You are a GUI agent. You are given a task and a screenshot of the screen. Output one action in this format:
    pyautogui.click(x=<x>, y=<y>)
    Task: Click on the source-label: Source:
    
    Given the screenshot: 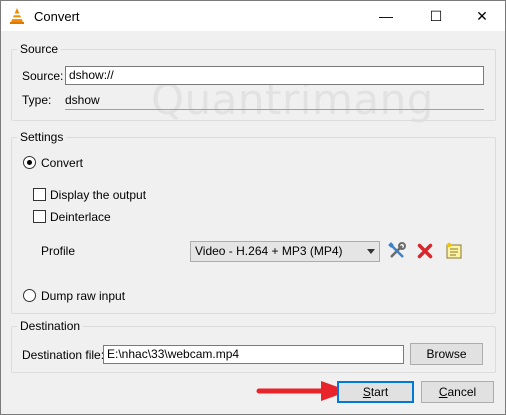 What is the action you would take?
    pyautogui.click(x=43, y=76)
    